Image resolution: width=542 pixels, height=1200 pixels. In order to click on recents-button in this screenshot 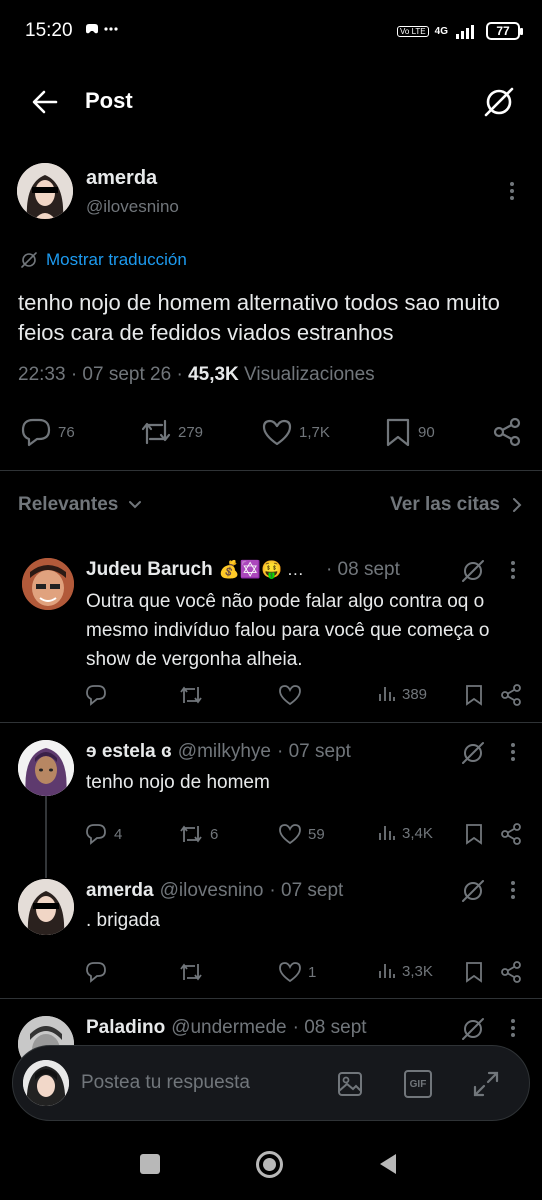, I will do `click(150, 1164)`.